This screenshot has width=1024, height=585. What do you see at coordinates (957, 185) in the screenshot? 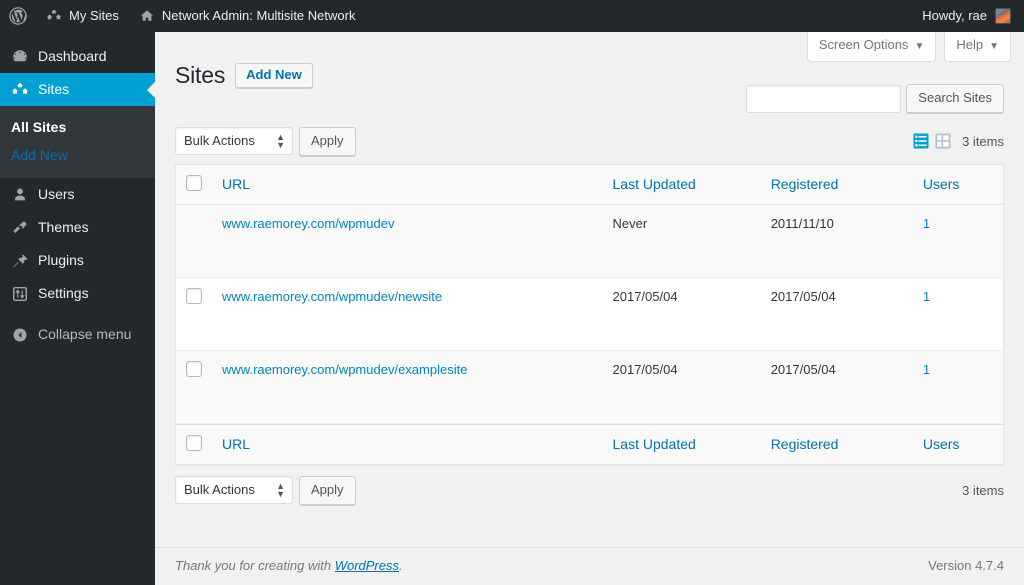
I see `column-header-users: Users` at bounding box center [957, 185].